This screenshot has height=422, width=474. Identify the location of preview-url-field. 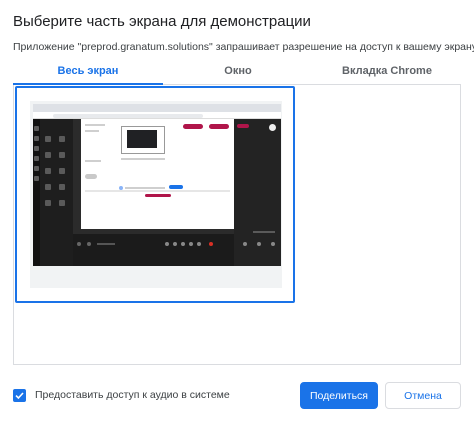
(128, 116).